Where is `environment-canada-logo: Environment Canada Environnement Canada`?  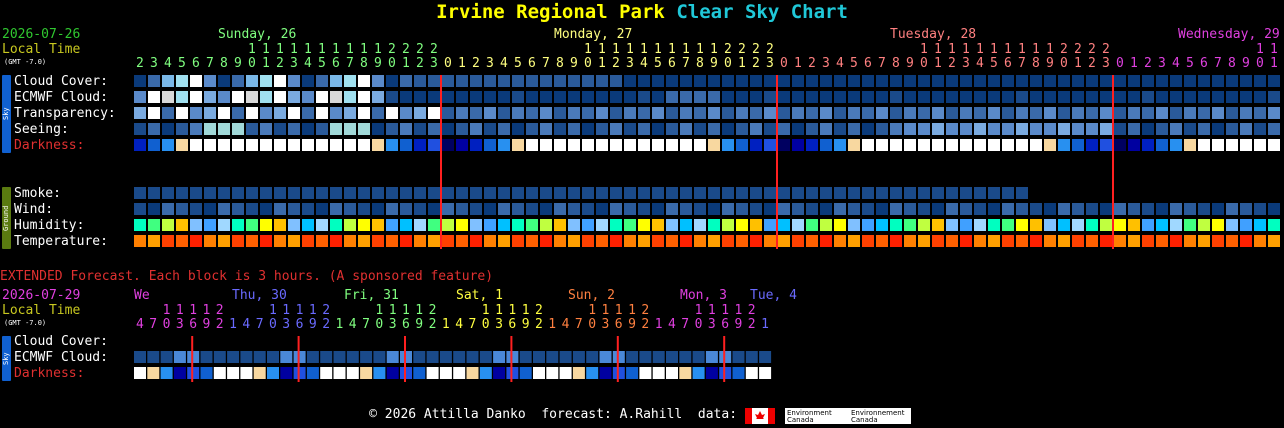 environment-canada-logo: Environment Canada Environnement Canada is located at coordinates (829, 418).